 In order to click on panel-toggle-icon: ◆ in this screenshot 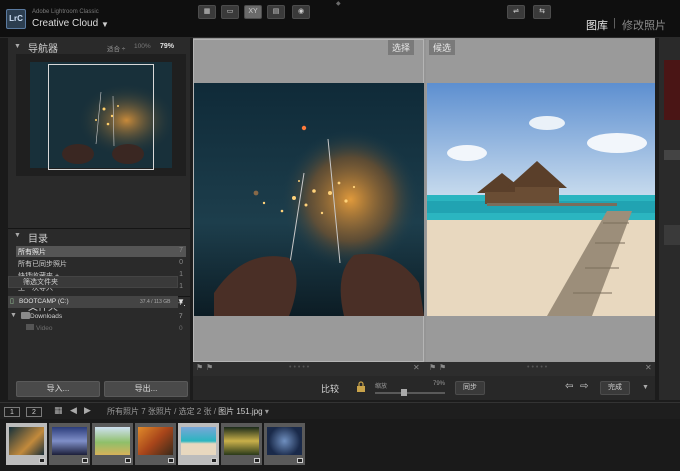, I will do `click(338, 3)`.